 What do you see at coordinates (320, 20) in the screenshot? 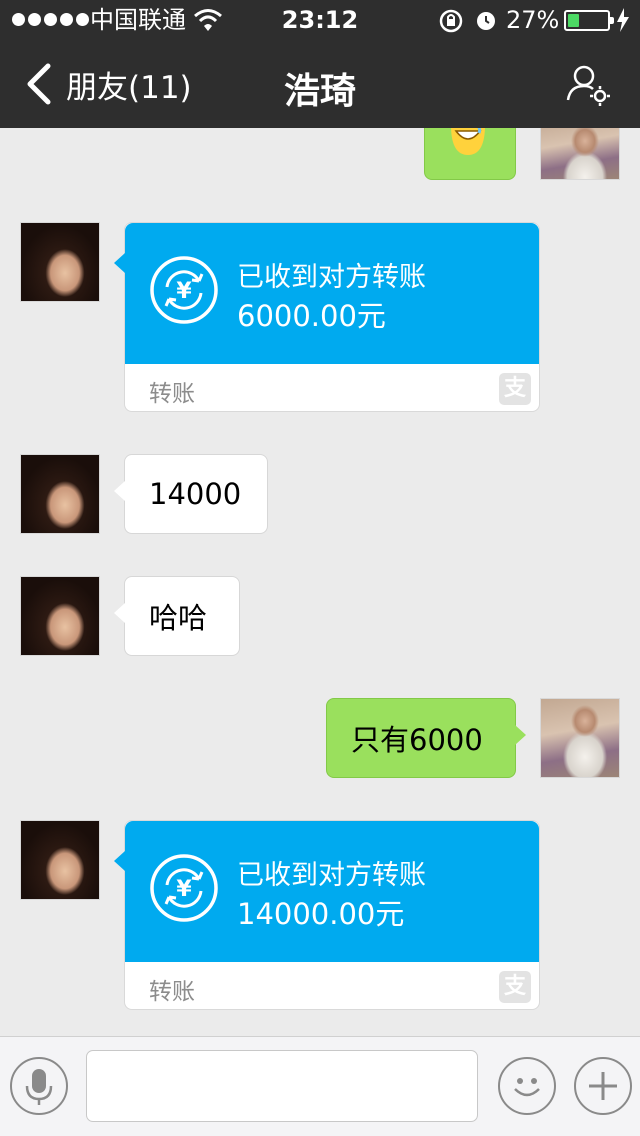
I see `status-bar: 中国联通 23:12 27%` at bounding box center [320, 20].